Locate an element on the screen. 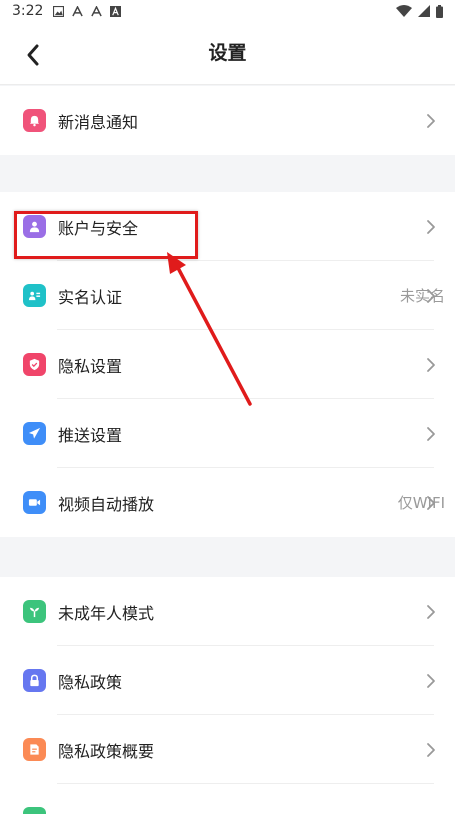 This screenshot has width=455, height=814. status-time: 3:22 is located at coordinates (28, 11).